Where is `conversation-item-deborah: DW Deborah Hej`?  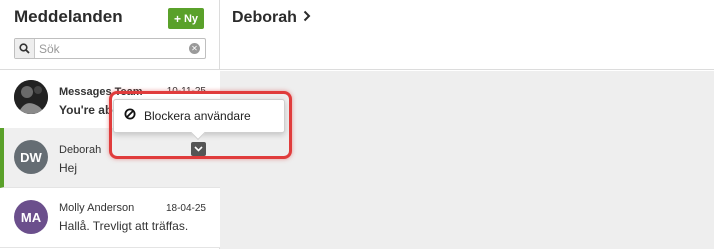
conversation-item-deborah: DW Deborah Hej is located at coordinates (110, 158).